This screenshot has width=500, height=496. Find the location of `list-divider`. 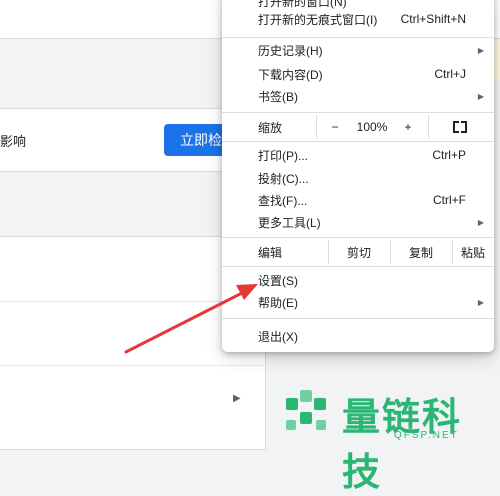

list-divider is located at coordinates (132, 365).